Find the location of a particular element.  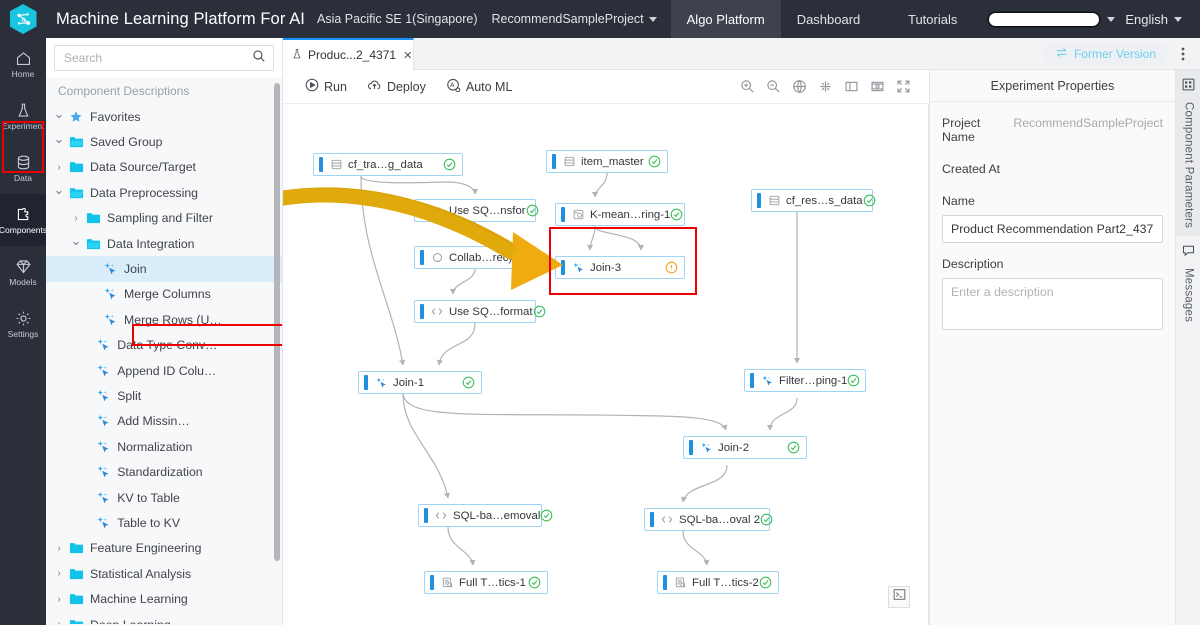

sidebar-item-home: Home is located at coordinates (23, 64).